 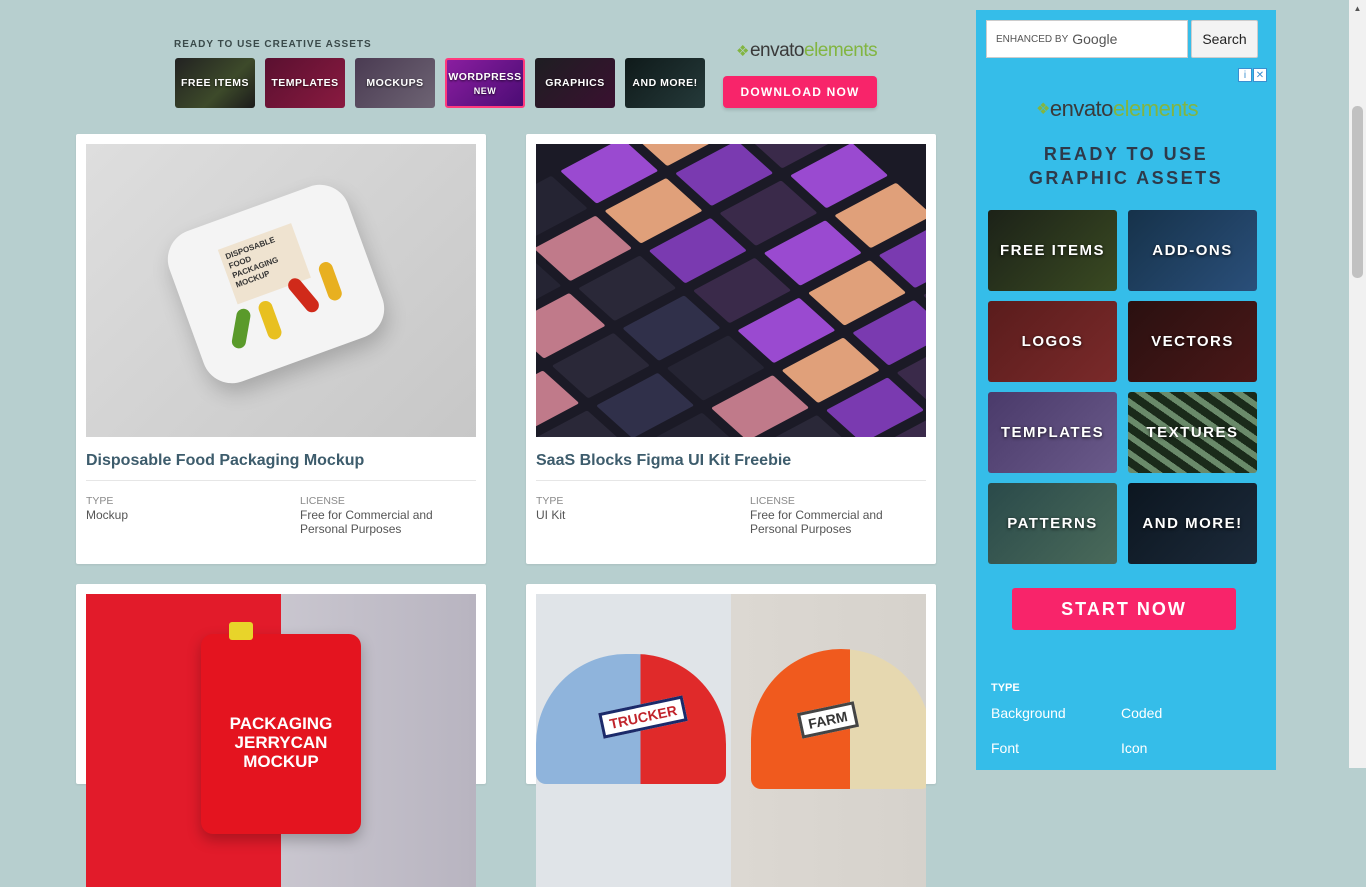 I want to click on card-title: SaaS Blocks Figma UI Kit Freebie, so click(x=663, y=461).